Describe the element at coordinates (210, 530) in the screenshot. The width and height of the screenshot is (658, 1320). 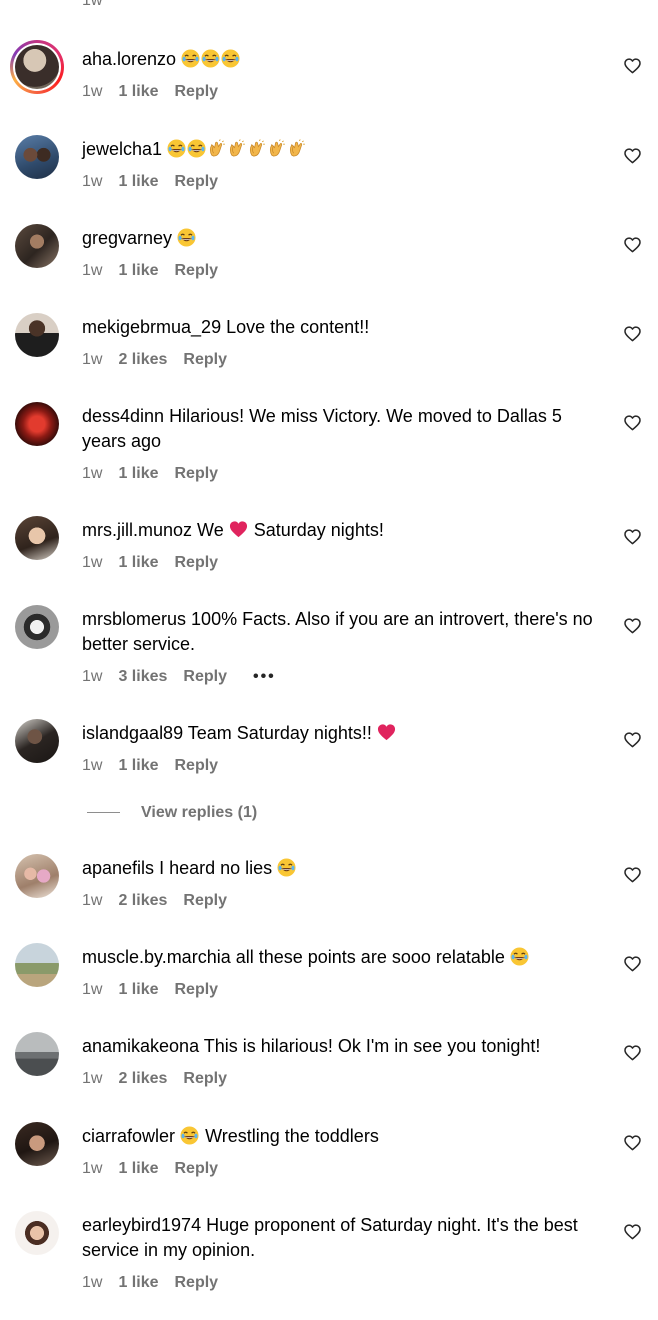
I see `comment-body-start: We` at that location.